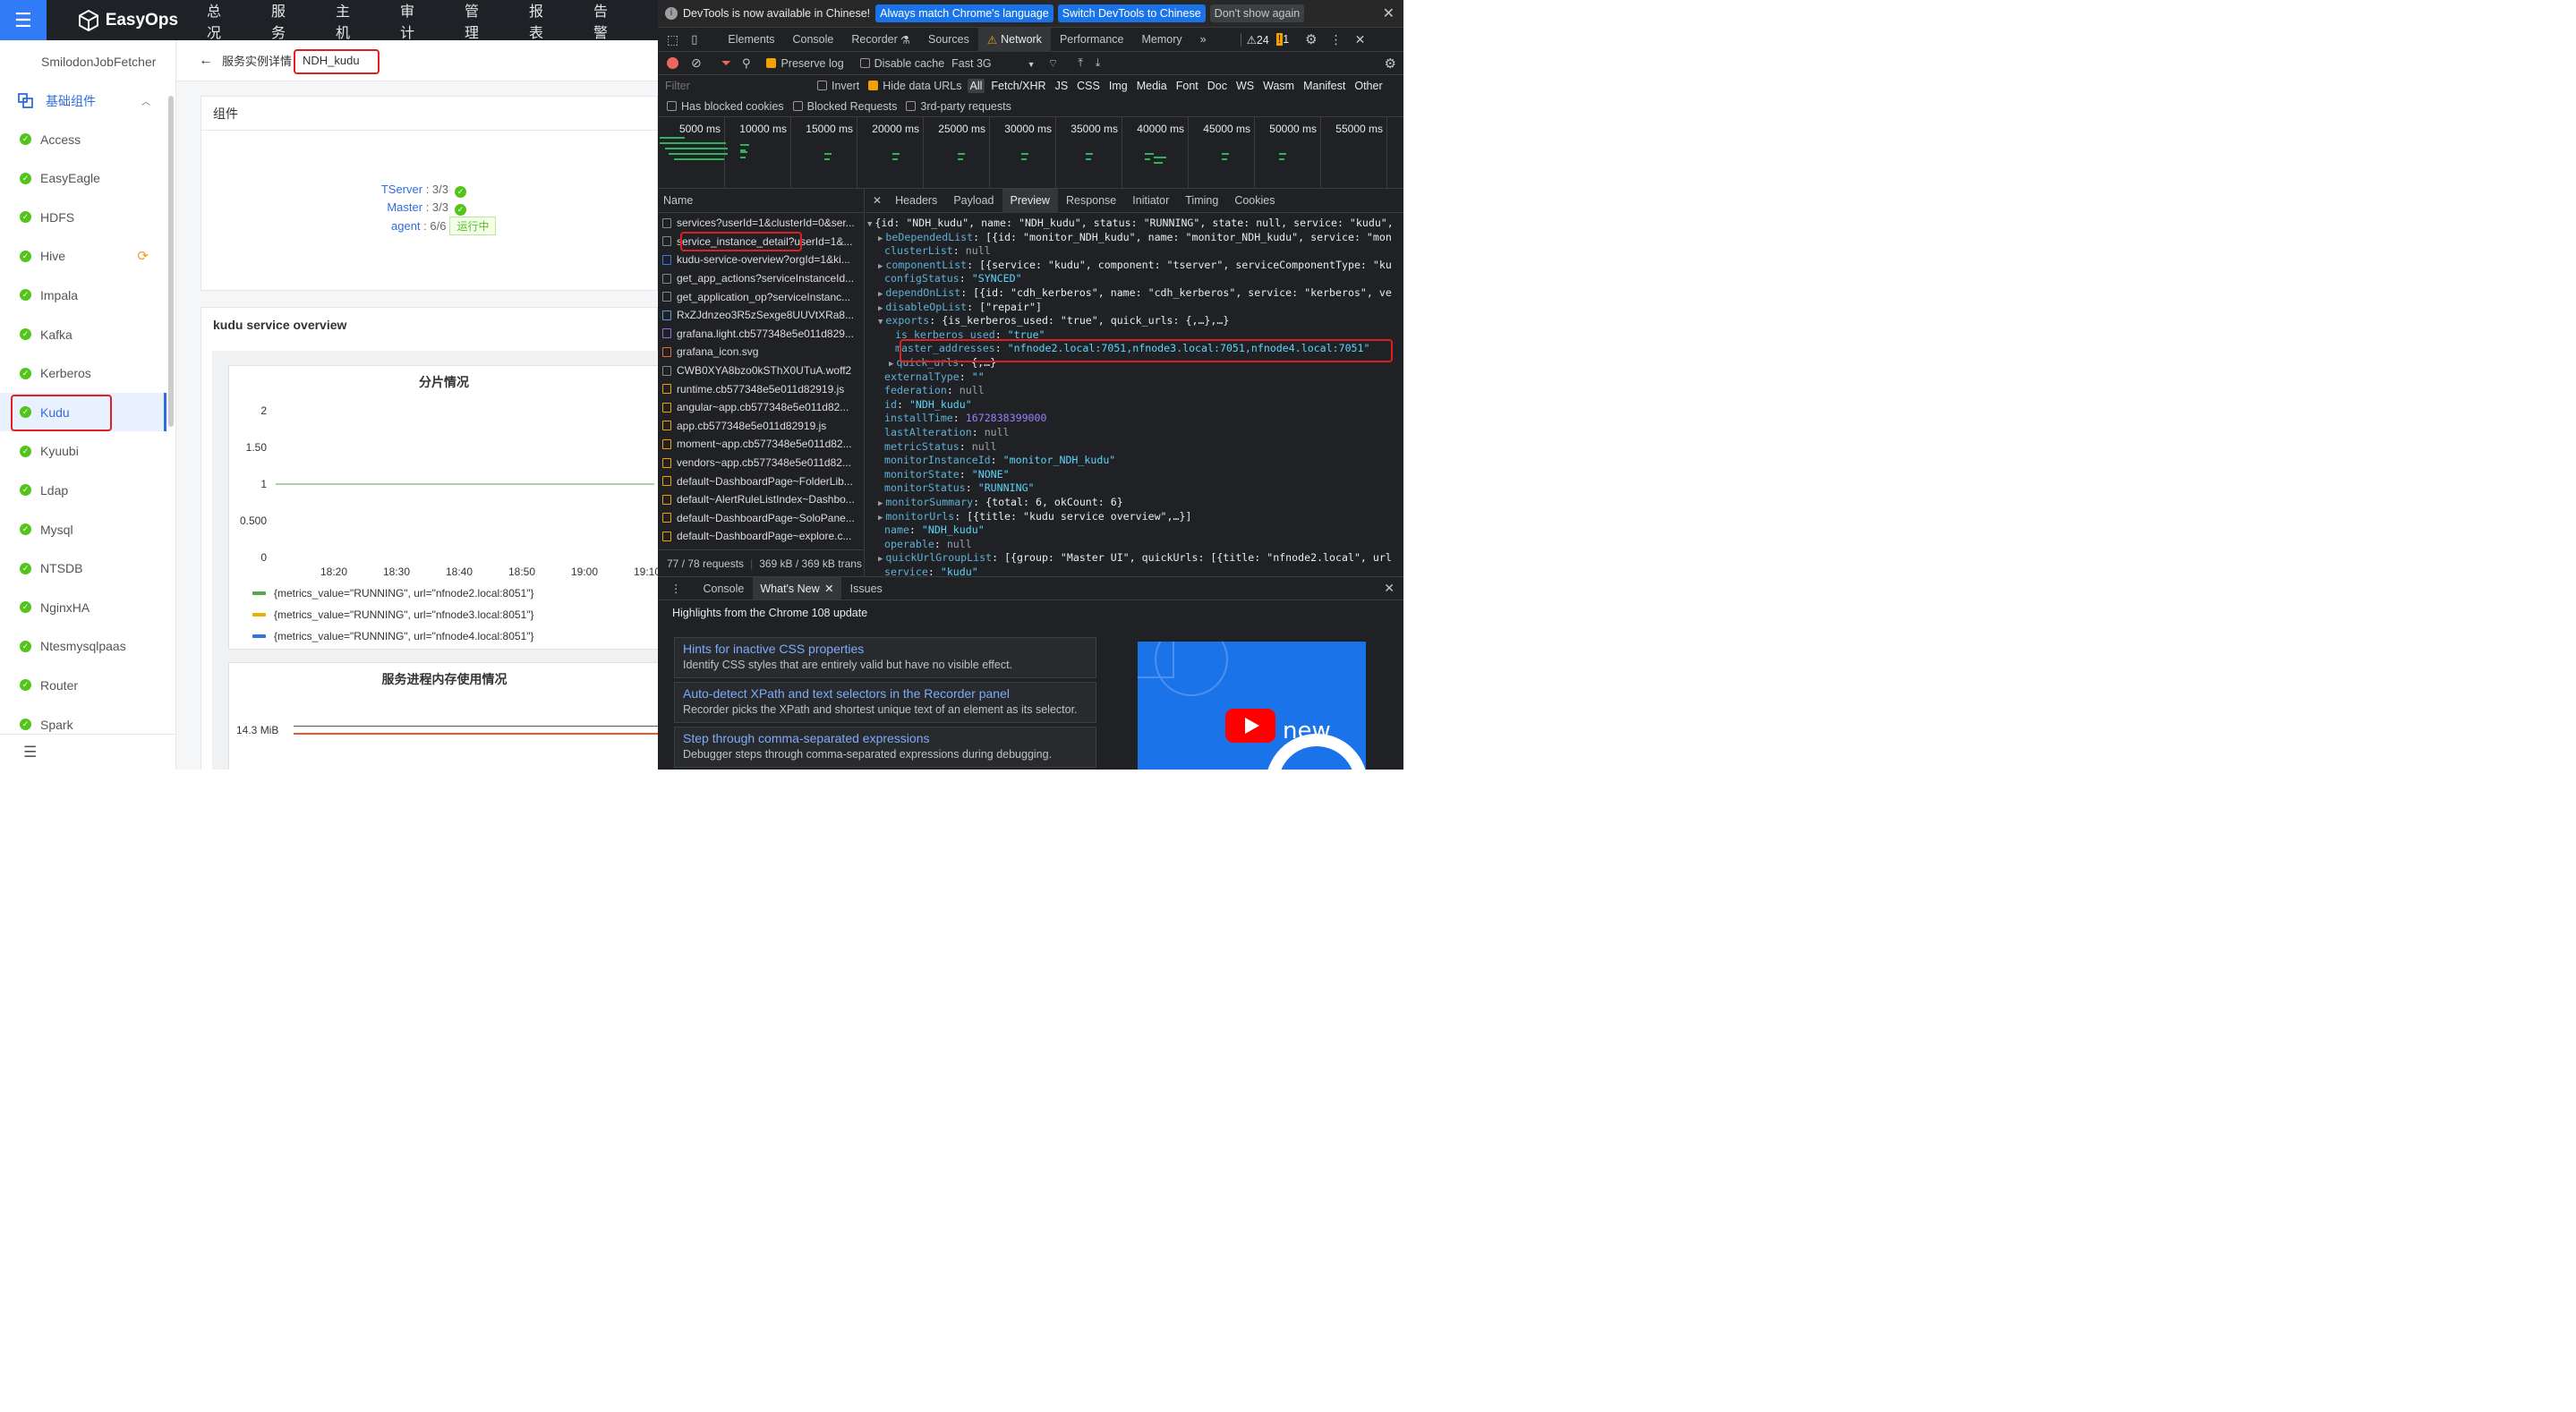 This screenshot has width=2576, height=1412. Describe the element at coordinates (605, 21) in the screenshot. I see `nav-item: 告警` at that location.